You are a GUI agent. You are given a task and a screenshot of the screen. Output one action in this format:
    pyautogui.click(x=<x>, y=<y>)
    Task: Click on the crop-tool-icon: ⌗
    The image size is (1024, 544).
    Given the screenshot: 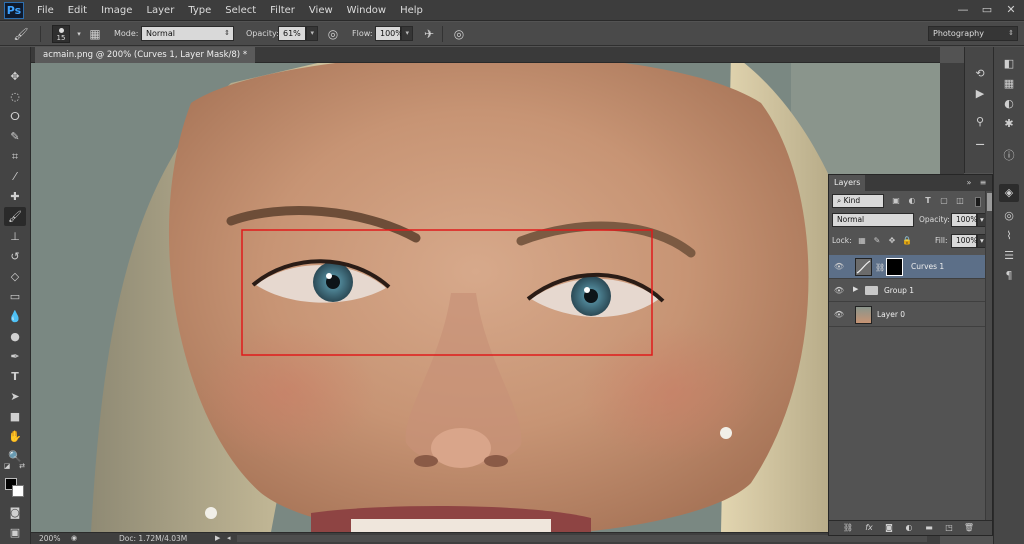 What is the action you would take?
    pyautogui.click(x=15, y=156)
    